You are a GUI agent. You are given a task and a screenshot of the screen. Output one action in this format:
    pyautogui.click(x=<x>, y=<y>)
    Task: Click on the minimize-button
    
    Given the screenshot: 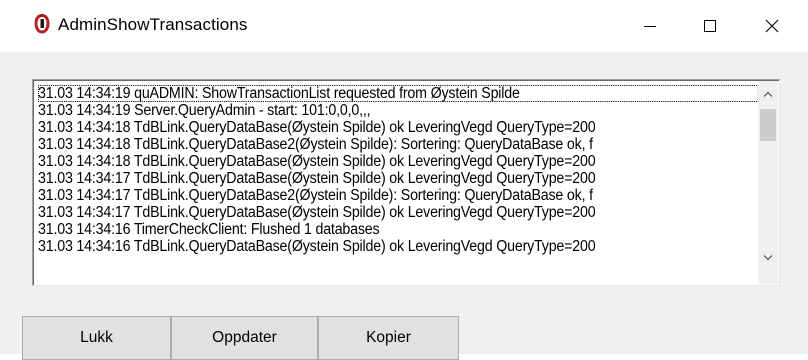 What is the action you would take?
    pyautogui.click(x=650, y=26)
    